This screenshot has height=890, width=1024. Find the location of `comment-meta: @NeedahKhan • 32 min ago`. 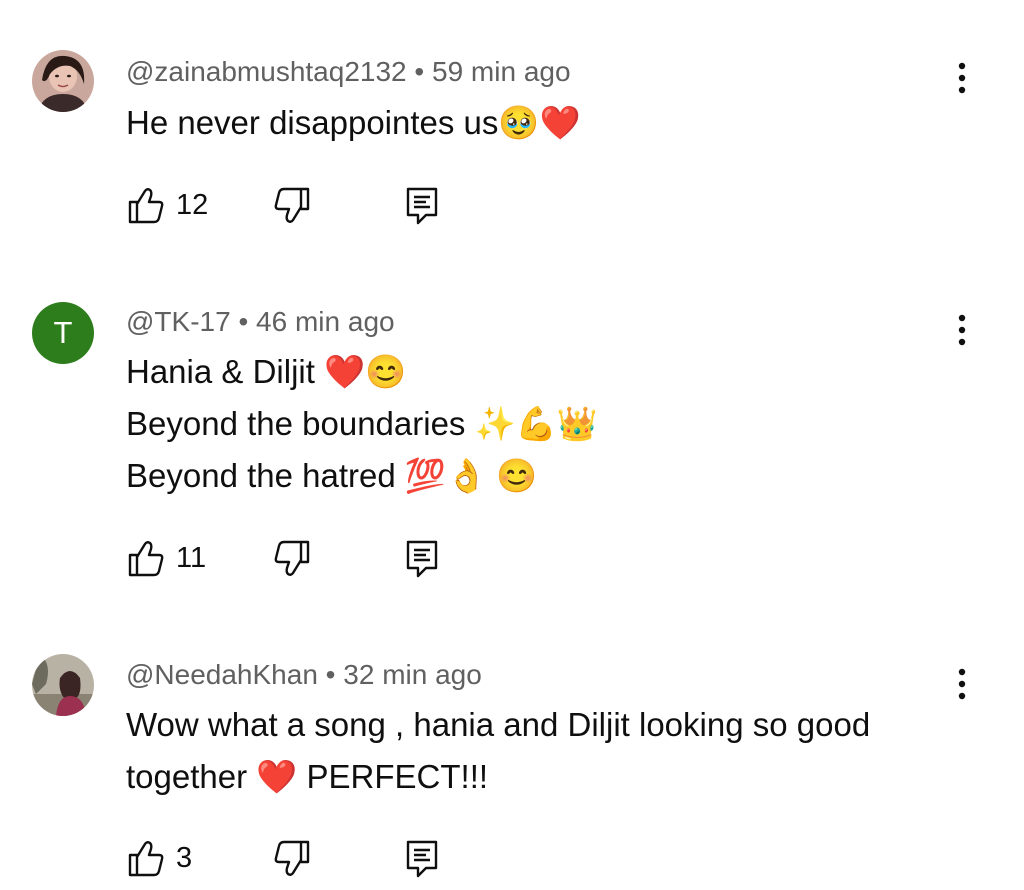

comment-meta: @NeedahKhan • 32 min ago is located at coordinates (304, 675).